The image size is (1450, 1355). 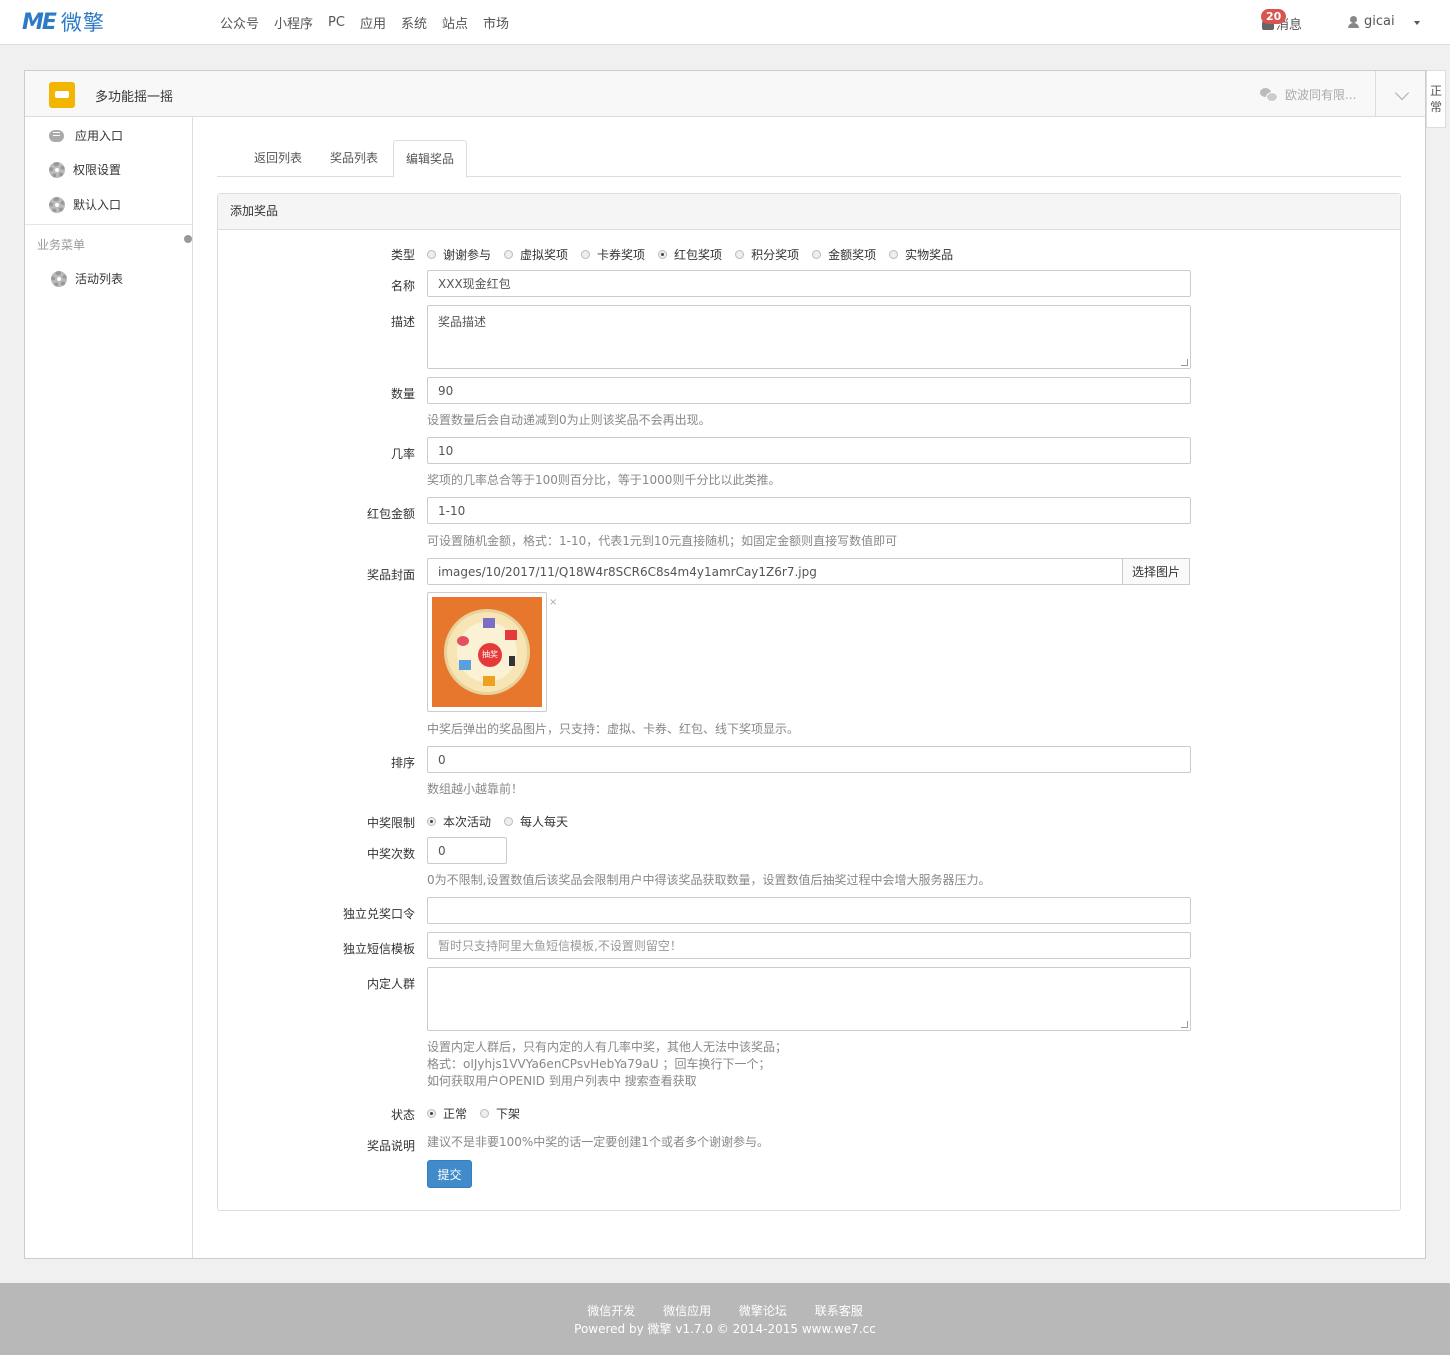 I want to click on name-label: 名称, so click(x=402, y=286).